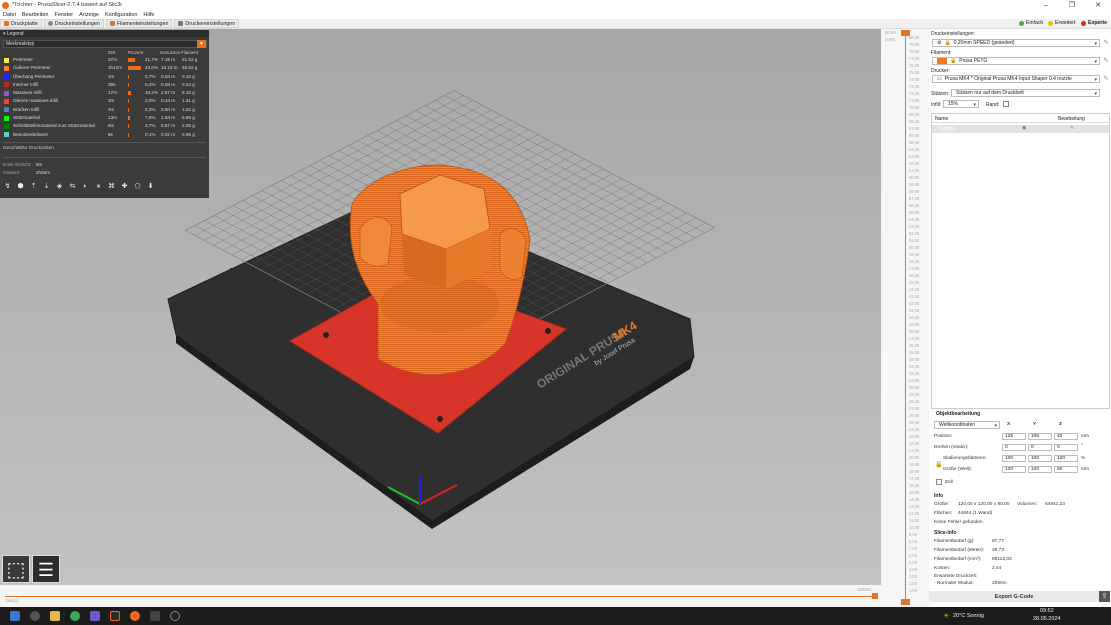  What do you see at coordinates (207, 23) in the screenshot?
I see `tab-printer-settings: Druckereinstellungen` at bounding box center [207, 23].